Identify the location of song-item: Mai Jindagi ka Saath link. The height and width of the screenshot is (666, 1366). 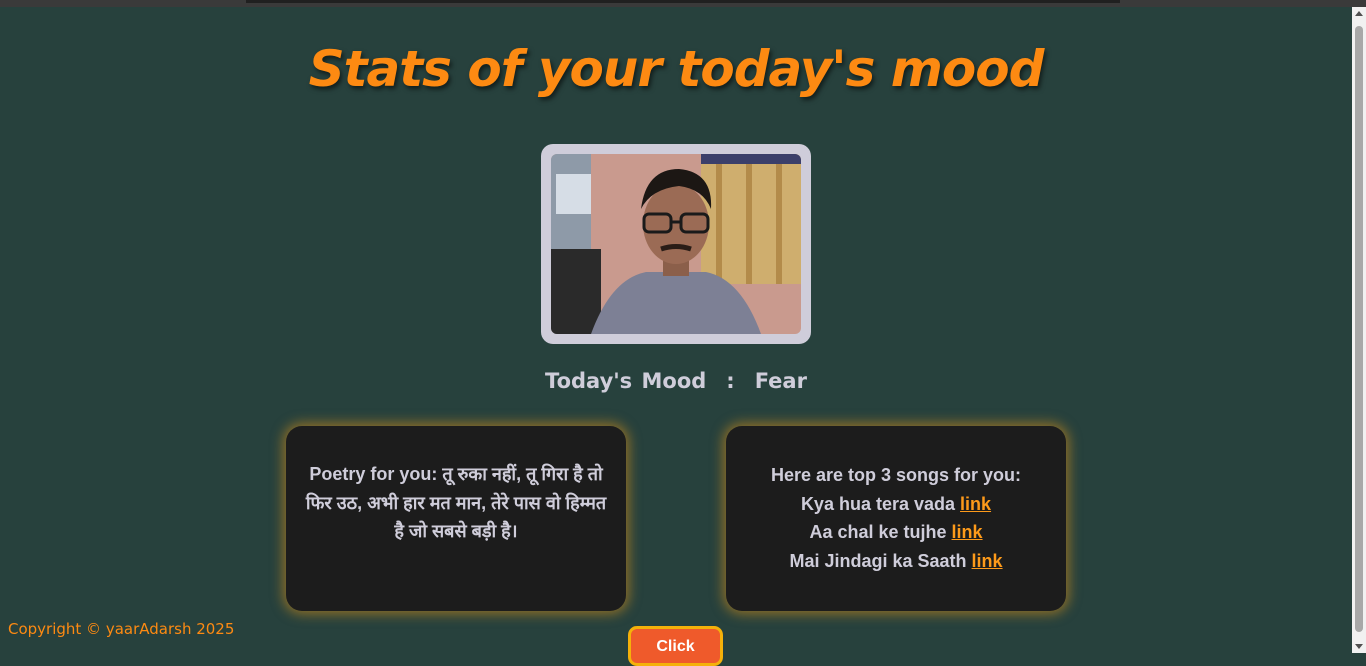
(896, 561).